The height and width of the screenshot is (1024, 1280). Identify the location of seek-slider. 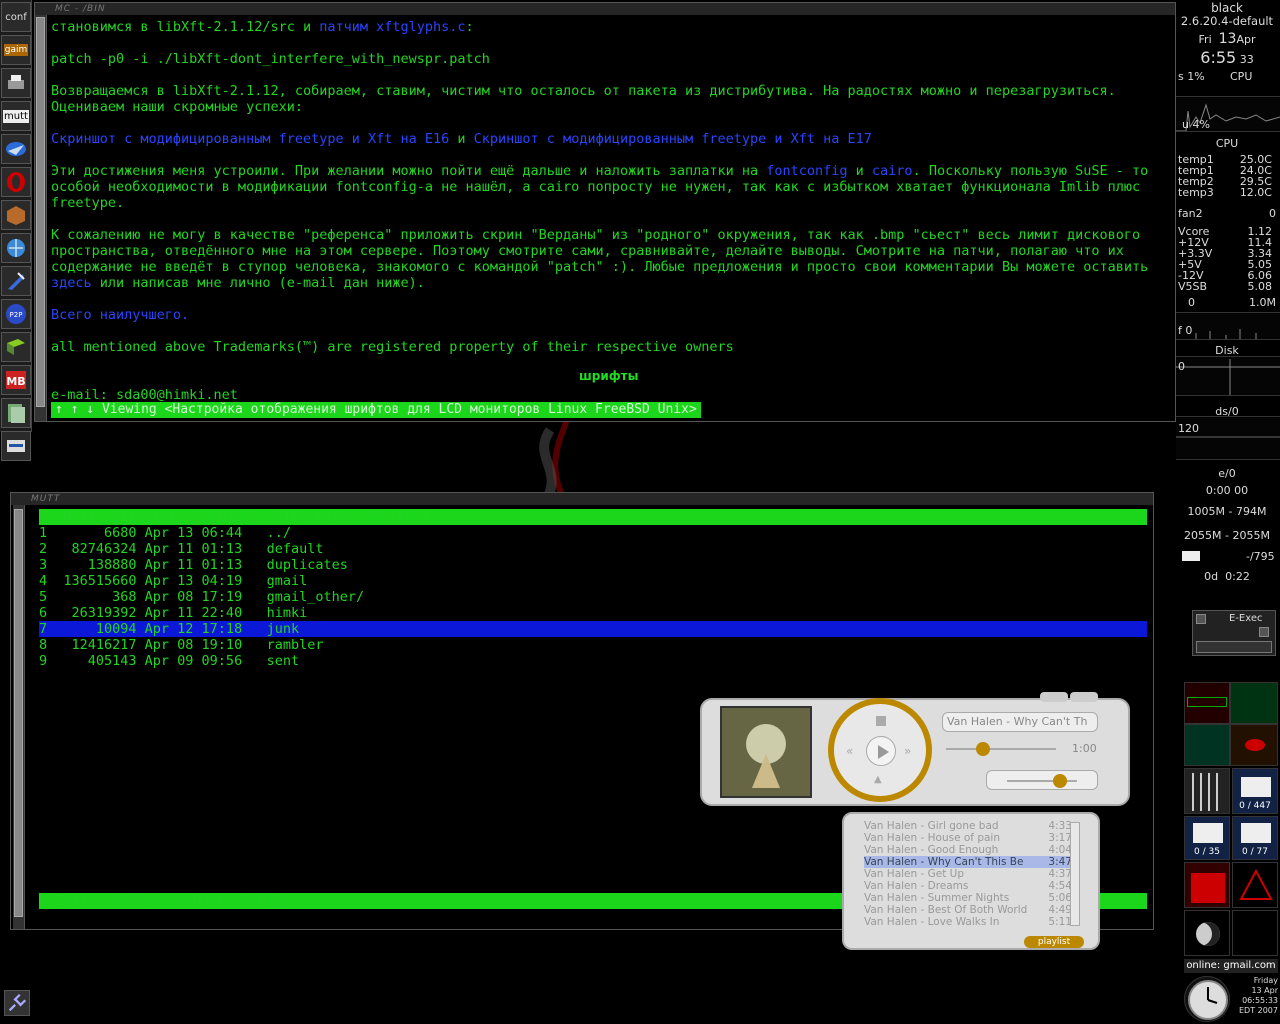
(1001, 749).